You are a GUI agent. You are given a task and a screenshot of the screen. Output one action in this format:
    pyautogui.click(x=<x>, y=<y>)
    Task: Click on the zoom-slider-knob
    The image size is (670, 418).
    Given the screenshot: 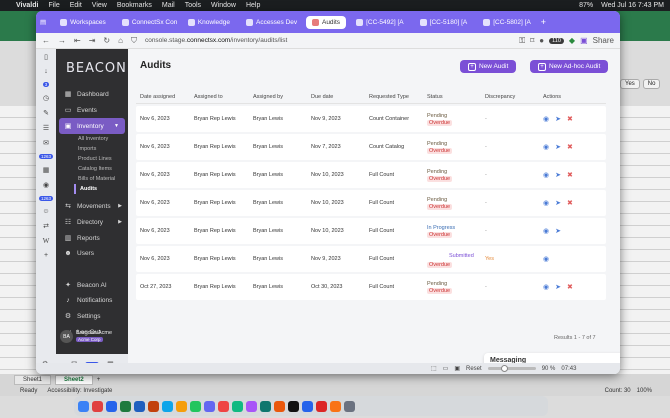 What is the action you would take?
    pyautogui.click(x=504, y=368)
    